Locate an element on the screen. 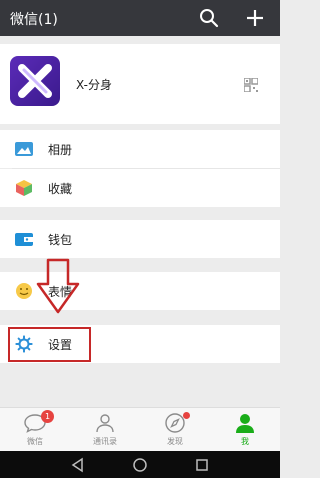 This screenshot has width=320, height=478. search-icon is located at coordinates (209, 18).